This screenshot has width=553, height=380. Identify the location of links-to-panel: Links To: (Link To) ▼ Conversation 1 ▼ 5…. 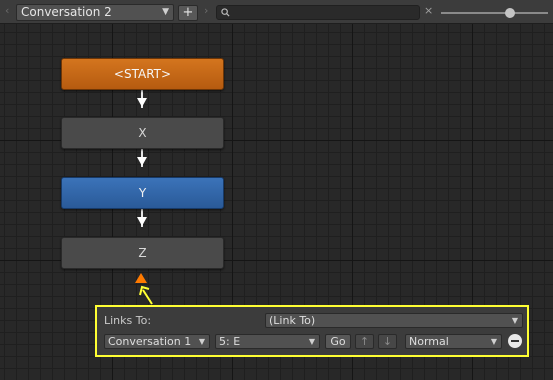
(312, 331).